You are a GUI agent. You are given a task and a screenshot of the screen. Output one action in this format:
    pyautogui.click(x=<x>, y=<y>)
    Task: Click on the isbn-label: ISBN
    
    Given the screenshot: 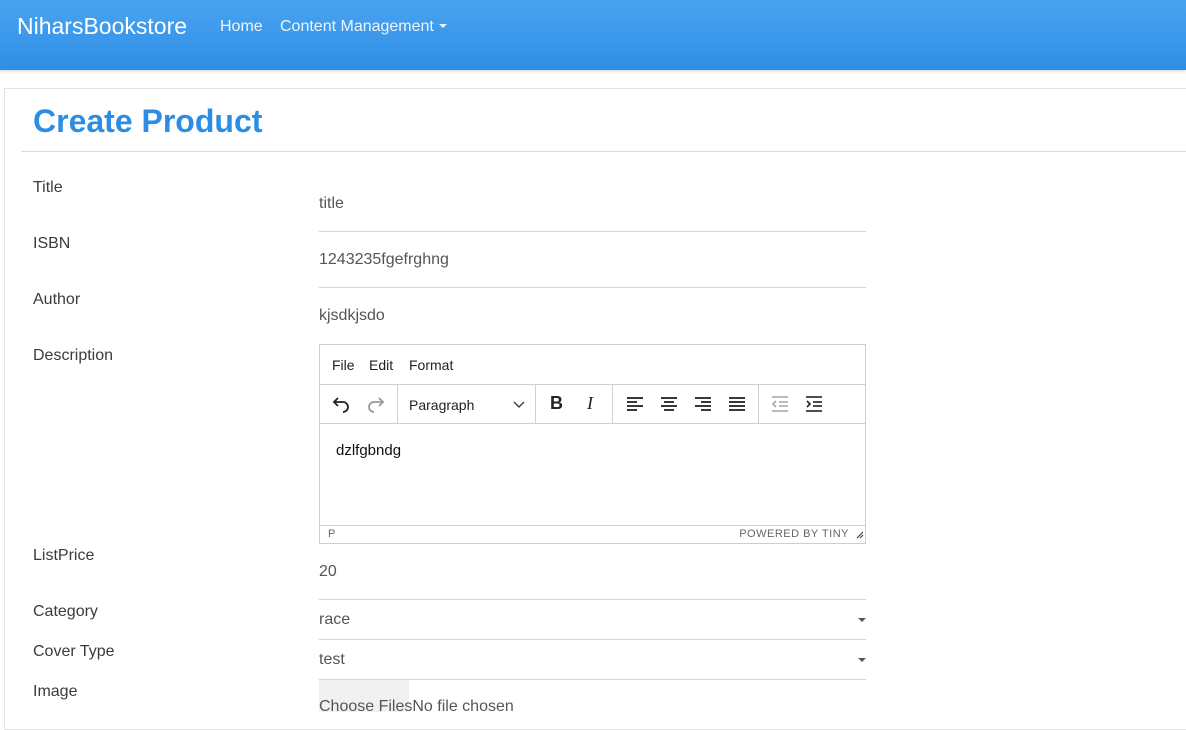 What is the action you would take?
    pyautogui.click(x=52, y=243)
    